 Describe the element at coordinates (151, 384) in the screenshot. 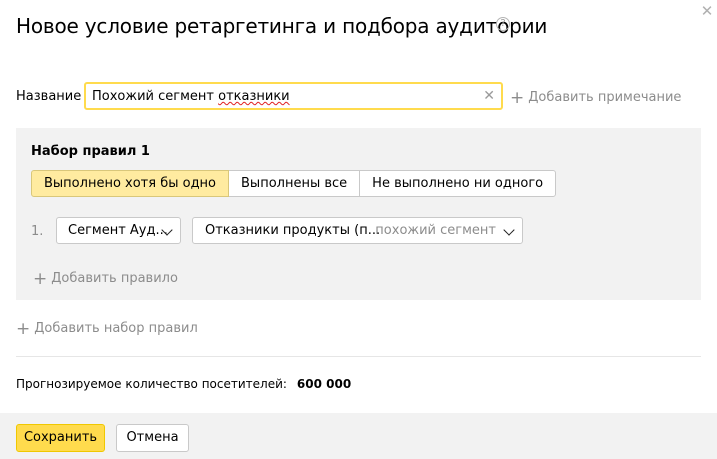

I see `forecast-label: Прогнозируемое количество посетителей:` at that location.